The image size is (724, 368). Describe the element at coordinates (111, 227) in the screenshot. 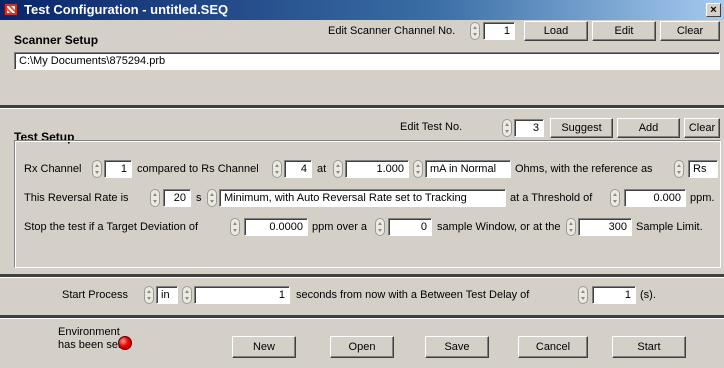

I see `stop-condition-label: Stop the test if a Target Deviation of` at that location.